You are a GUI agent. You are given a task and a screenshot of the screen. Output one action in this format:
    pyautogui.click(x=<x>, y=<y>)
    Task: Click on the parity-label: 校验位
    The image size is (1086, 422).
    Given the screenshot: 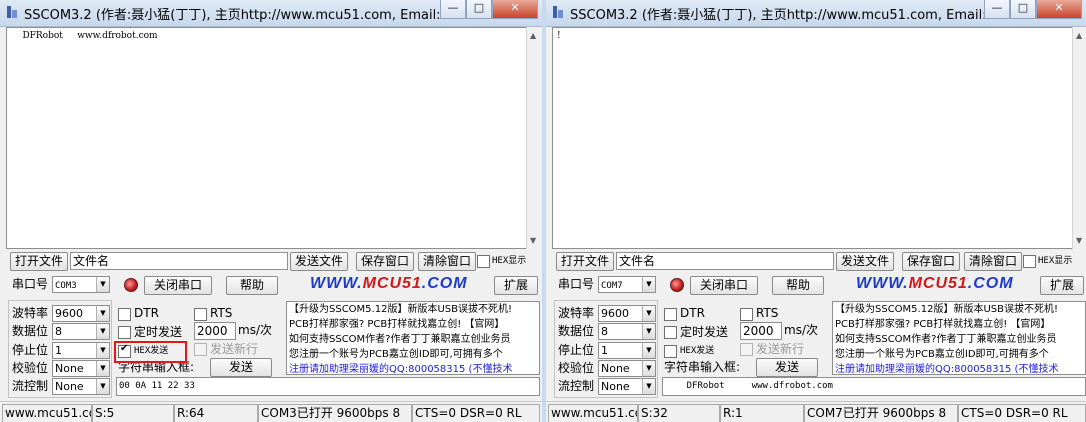 What is the action you would take?
    pyautogui.click(x=30, y=368)
    